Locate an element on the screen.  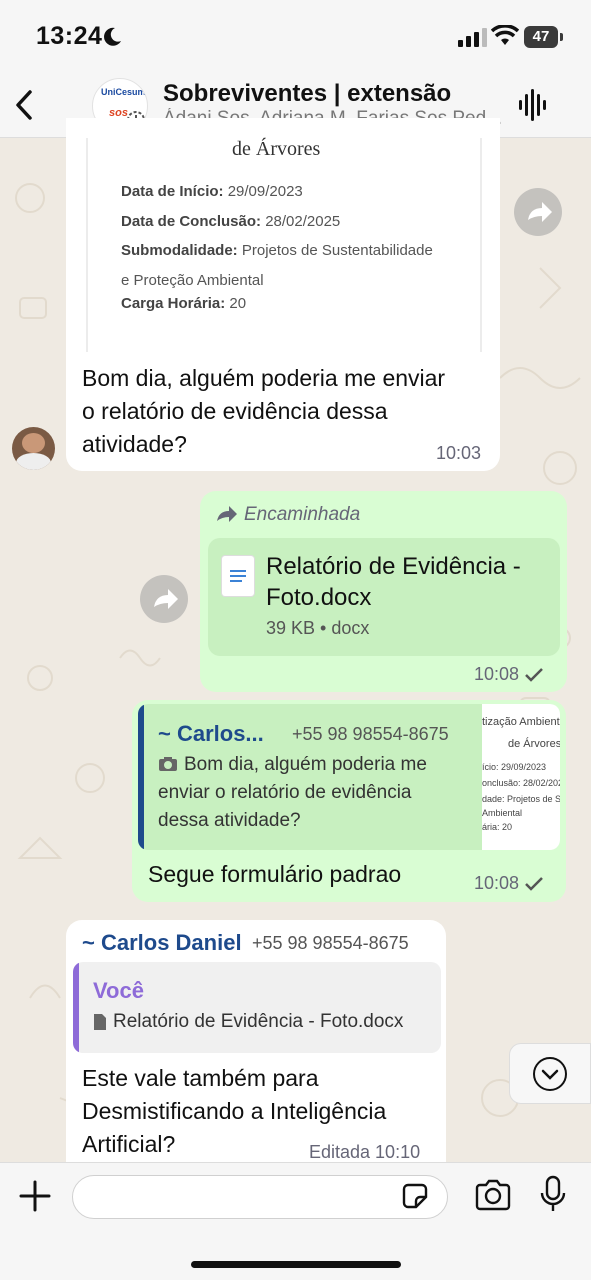
back-button is located at coordinates (25, 105).